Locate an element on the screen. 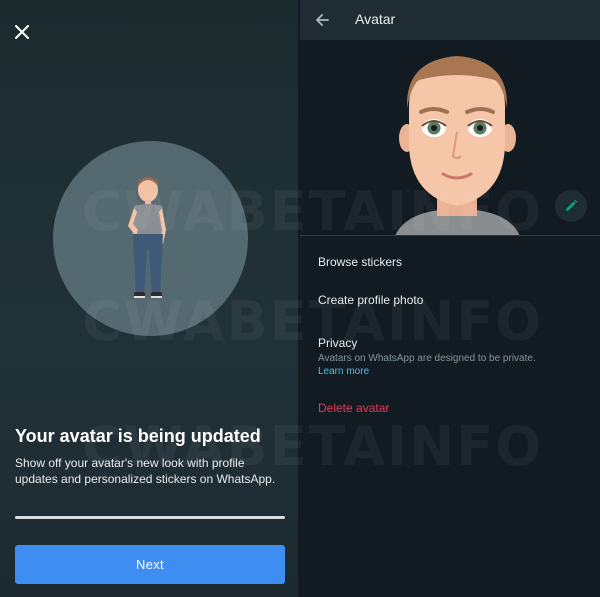 The height and width of the screenshot is (597, 600). back-button is located at coordinates (322, 20).